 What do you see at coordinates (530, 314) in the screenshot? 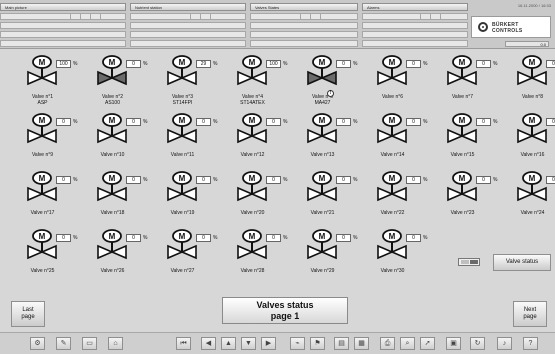
I see `next-page-button: Next page` at bounding box center [530, 314].